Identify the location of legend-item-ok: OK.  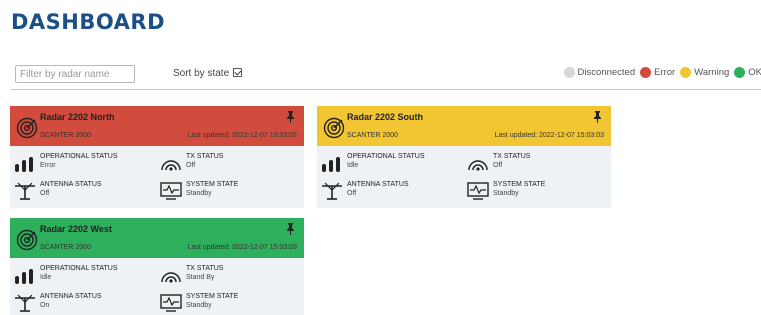
(747, 72).